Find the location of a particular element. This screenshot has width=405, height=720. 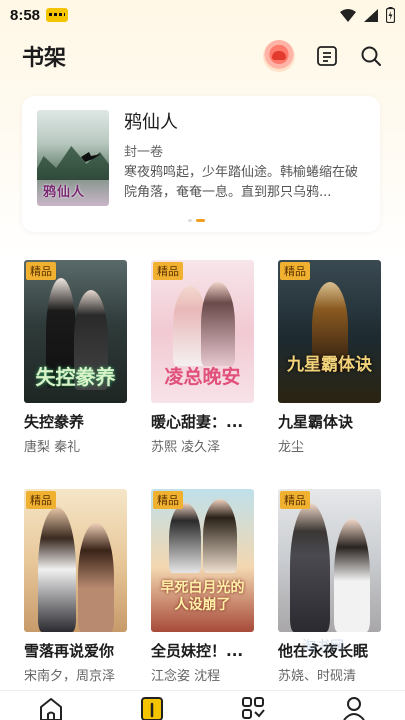

book-item: 精品 失控豢养 失控豢养 唐梨 秦礼 is located at coordinates (75, 357).